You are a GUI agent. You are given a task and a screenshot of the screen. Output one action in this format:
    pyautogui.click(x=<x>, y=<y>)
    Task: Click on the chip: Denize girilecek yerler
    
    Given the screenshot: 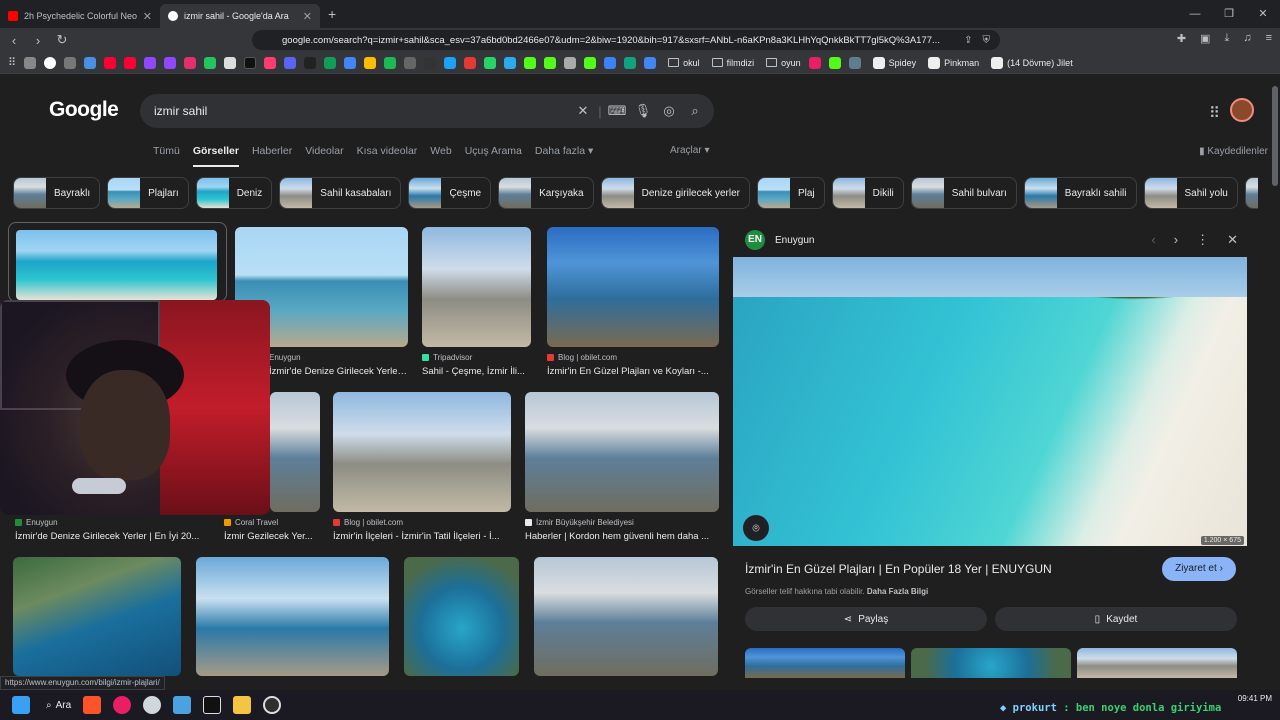 What is the action you would take?
    pyautogui.click(x=675, y=193)
    